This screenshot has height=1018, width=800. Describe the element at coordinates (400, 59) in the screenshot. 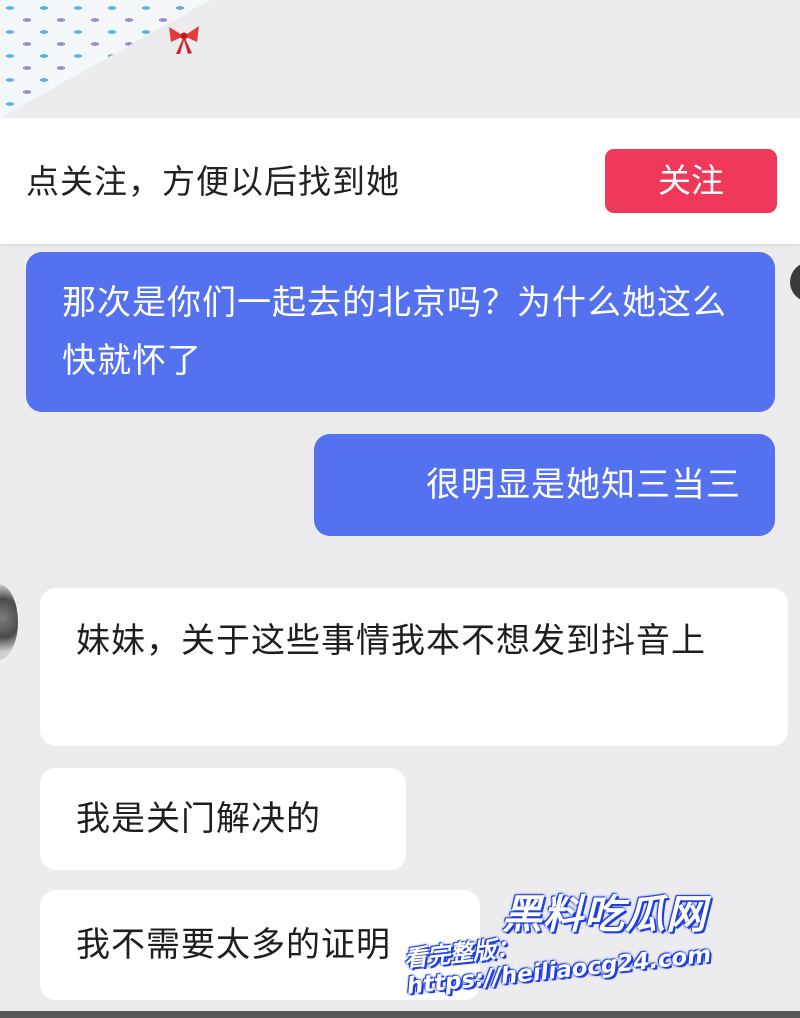

I see `top-header-decoration` at that location.